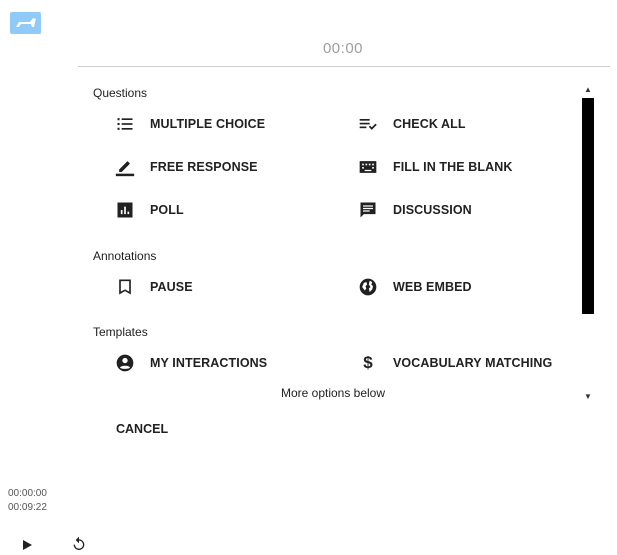 Image resolution: width=617 pixels, height=555 pixels. Describe the element at coordinates (125, 256) in the screenshot. I see `section-title-annotations: Annotations` at that location.